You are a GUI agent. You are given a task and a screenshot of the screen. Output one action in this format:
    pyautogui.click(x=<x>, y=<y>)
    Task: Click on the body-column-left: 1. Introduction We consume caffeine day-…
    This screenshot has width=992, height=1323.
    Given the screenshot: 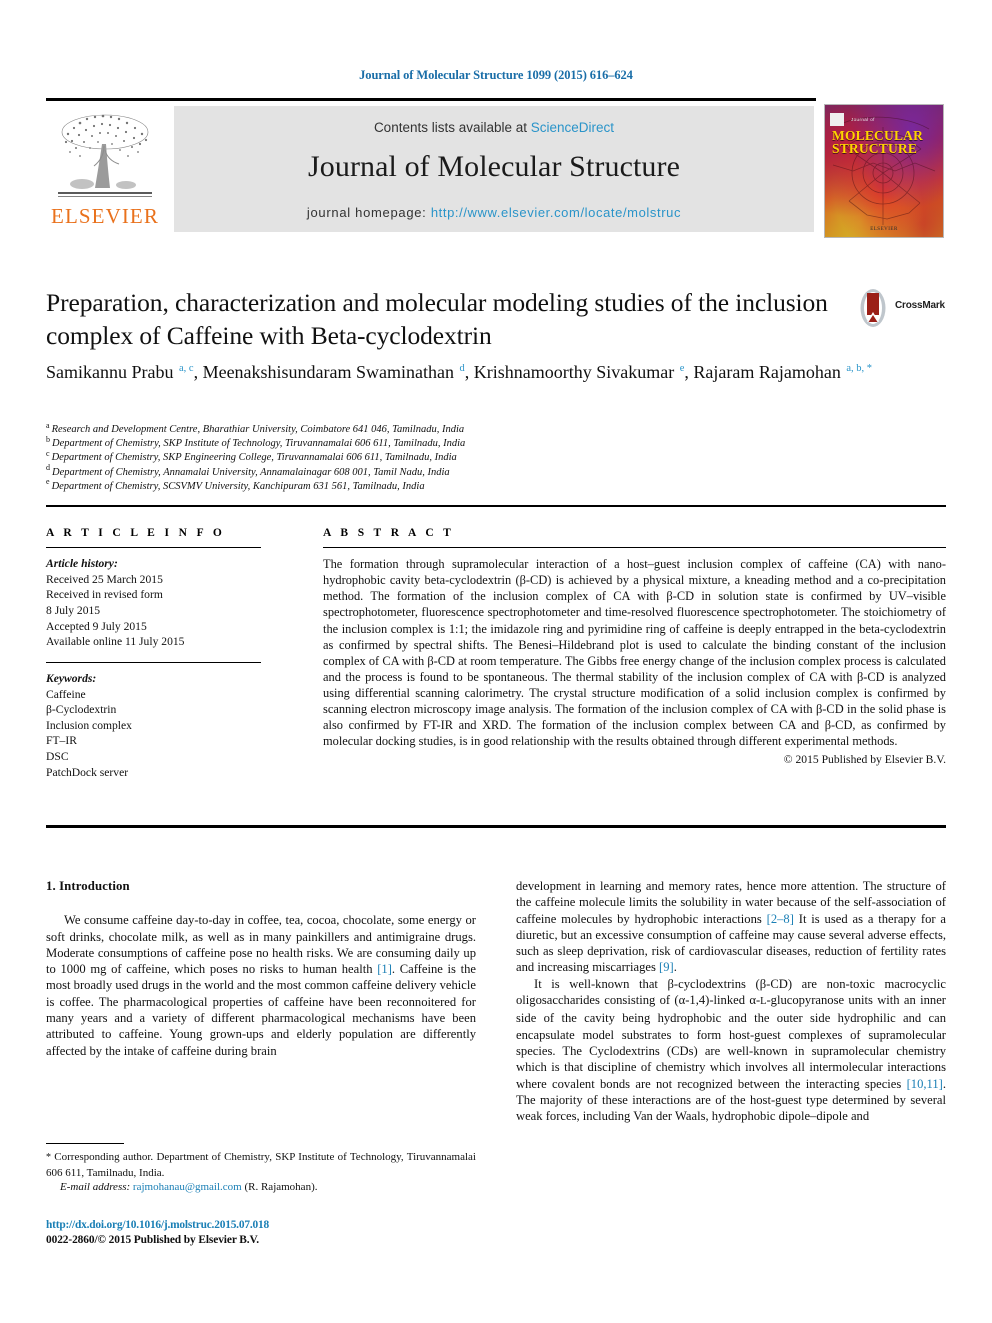 What is the action you would take?
    pyautogui.click(x=261, y=968)
    